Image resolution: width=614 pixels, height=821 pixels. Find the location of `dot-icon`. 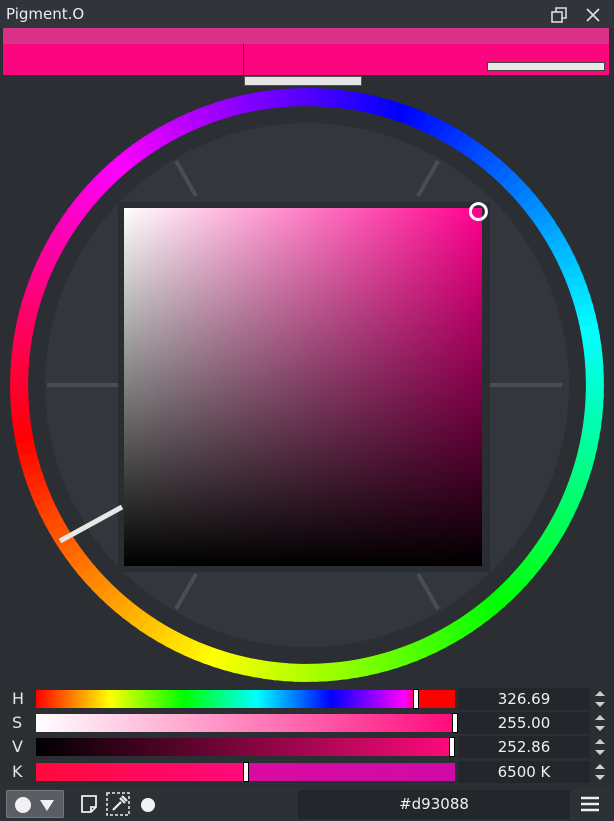

dot-icon is located at coordinates (148, 805).